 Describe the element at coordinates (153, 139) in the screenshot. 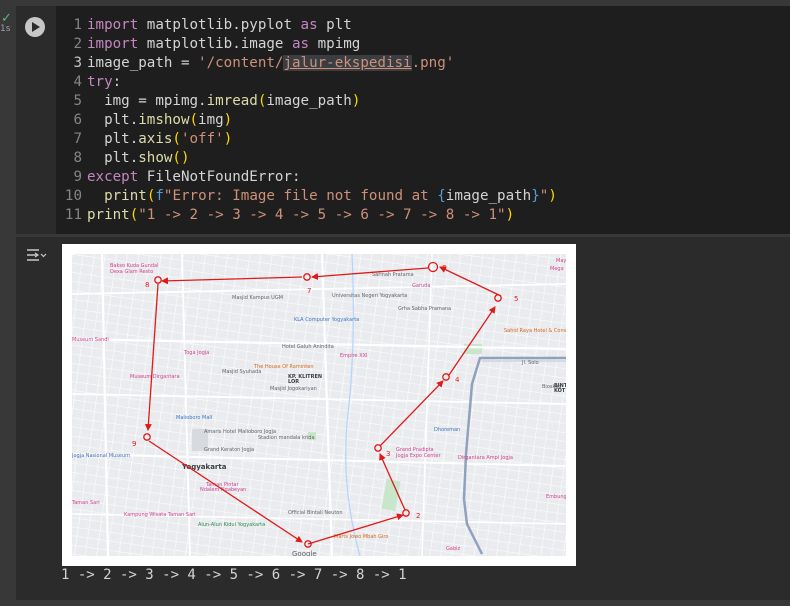

I see `code-line: 7 plt.axis('off')` at that location.